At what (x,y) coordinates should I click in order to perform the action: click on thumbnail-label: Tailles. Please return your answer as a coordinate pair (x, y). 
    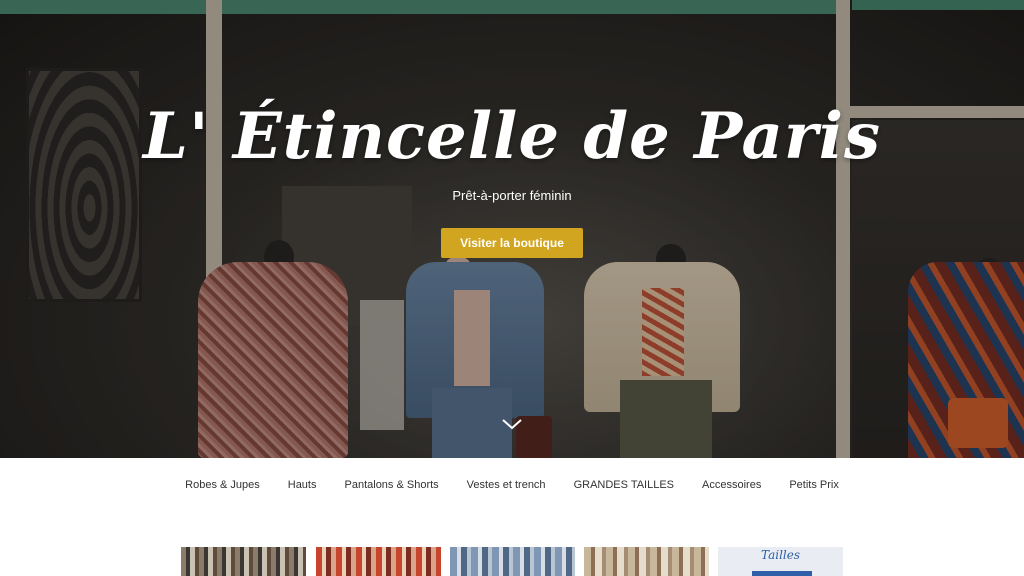
    Looking at the image, I should click on (780, 555).